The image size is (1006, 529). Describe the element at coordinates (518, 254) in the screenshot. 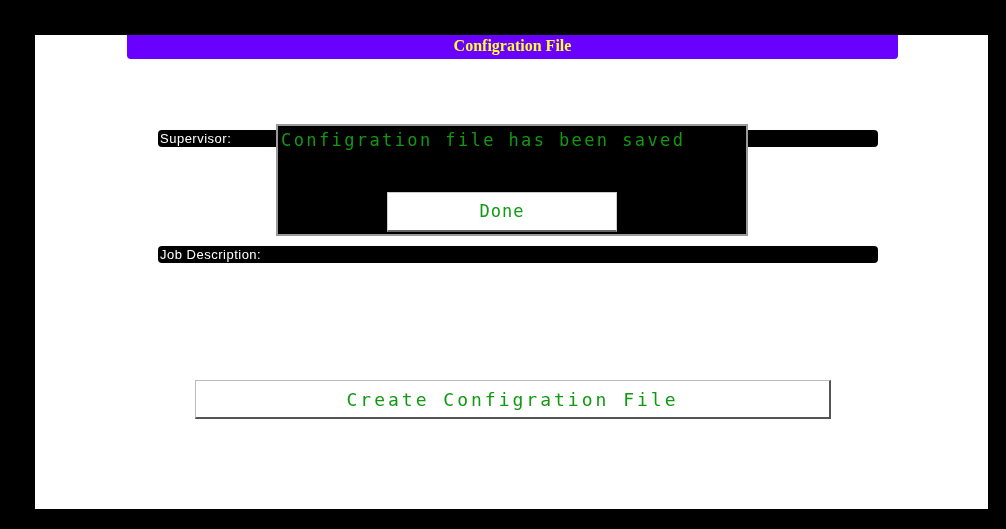

I see `text-field: Job Description:` at that location.